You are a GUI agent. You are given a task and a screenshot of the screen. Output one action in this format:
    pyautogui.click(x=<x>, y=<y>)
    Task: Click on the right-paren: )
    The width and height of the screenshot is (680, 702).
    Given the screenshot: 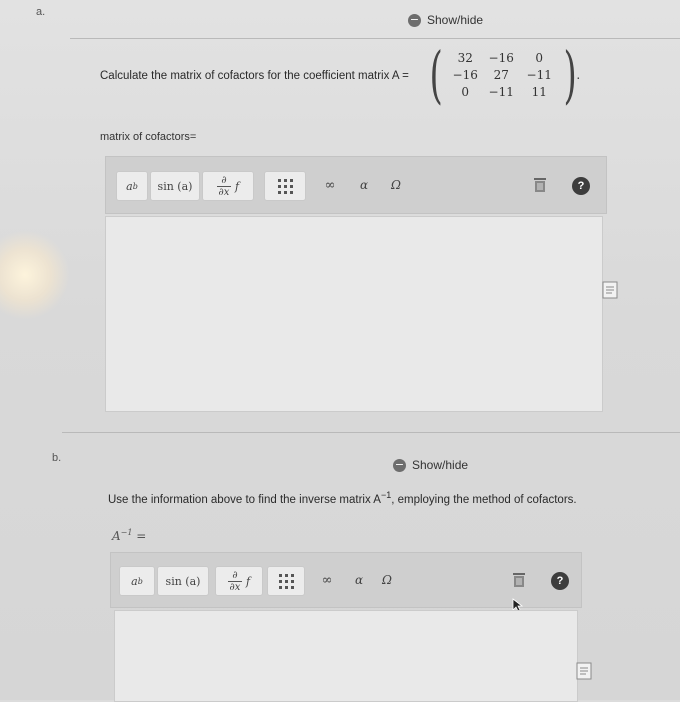 What is the action you would take?
    pyautogui.click(x=570, y=74)
    